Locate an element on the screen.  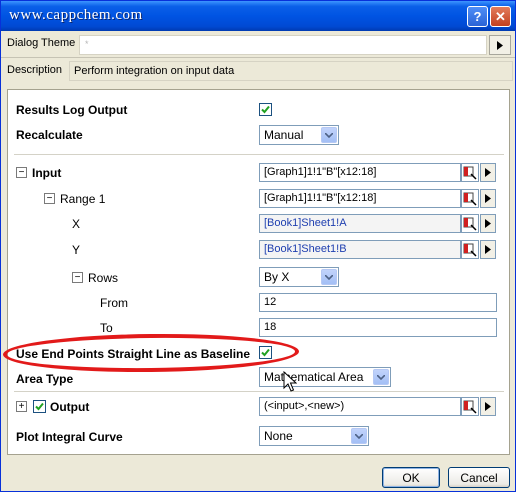
range1-field: [Graph1]1!1"B"[x12:18] is located at coordinates (360, 198).